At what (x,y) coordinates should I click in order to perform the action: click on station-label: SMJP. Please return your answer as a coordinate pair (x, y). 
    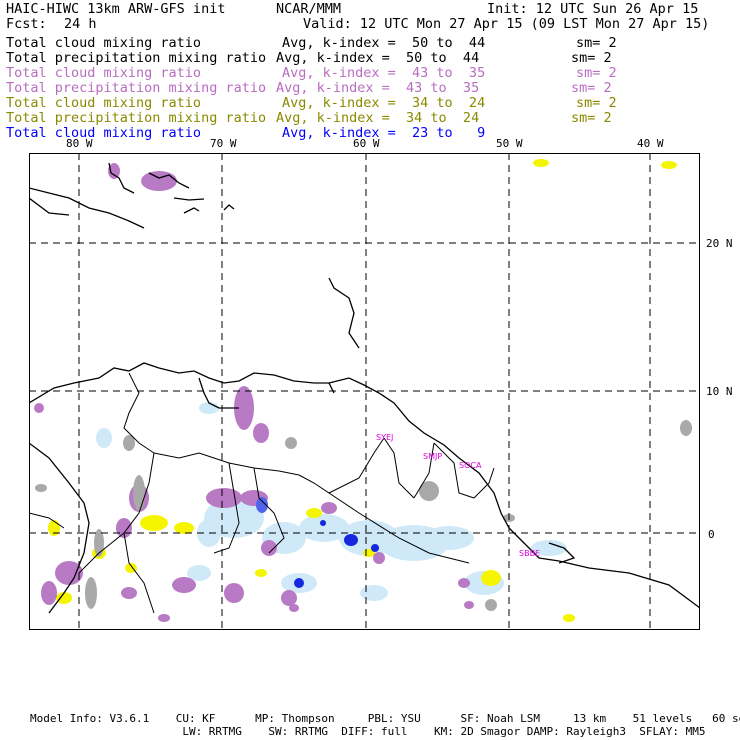
    Looking at the image, I should click on (432, 456).